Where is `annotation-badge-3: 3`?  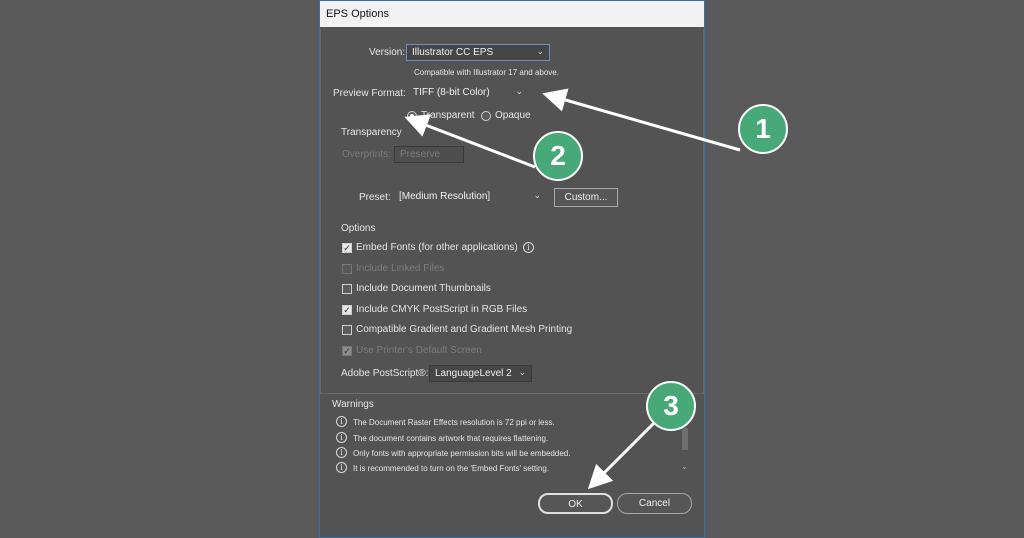
annotation-badge-3: 3 is located at coordinates (671, 406).